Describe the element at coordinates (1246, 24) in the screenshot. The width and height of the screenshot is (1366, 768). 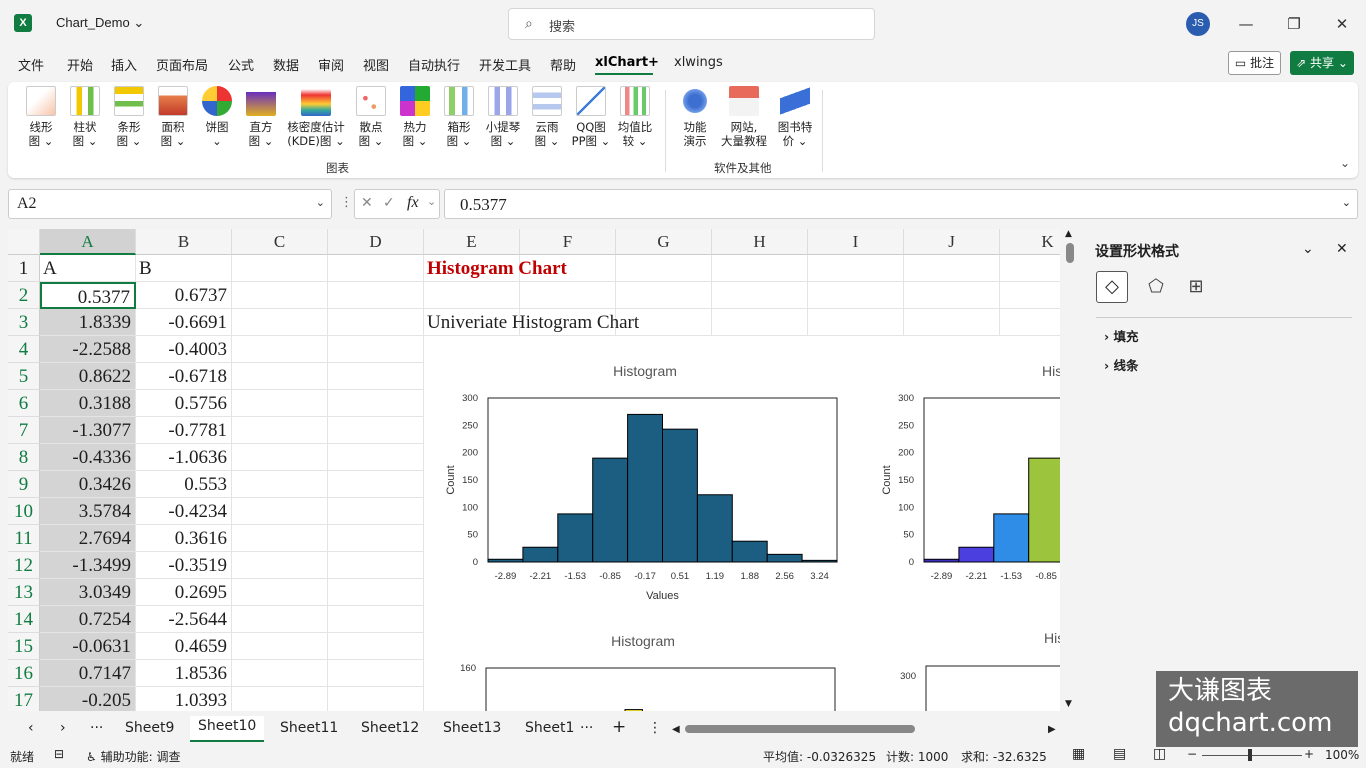
I see `minimize-button: —` at that location.